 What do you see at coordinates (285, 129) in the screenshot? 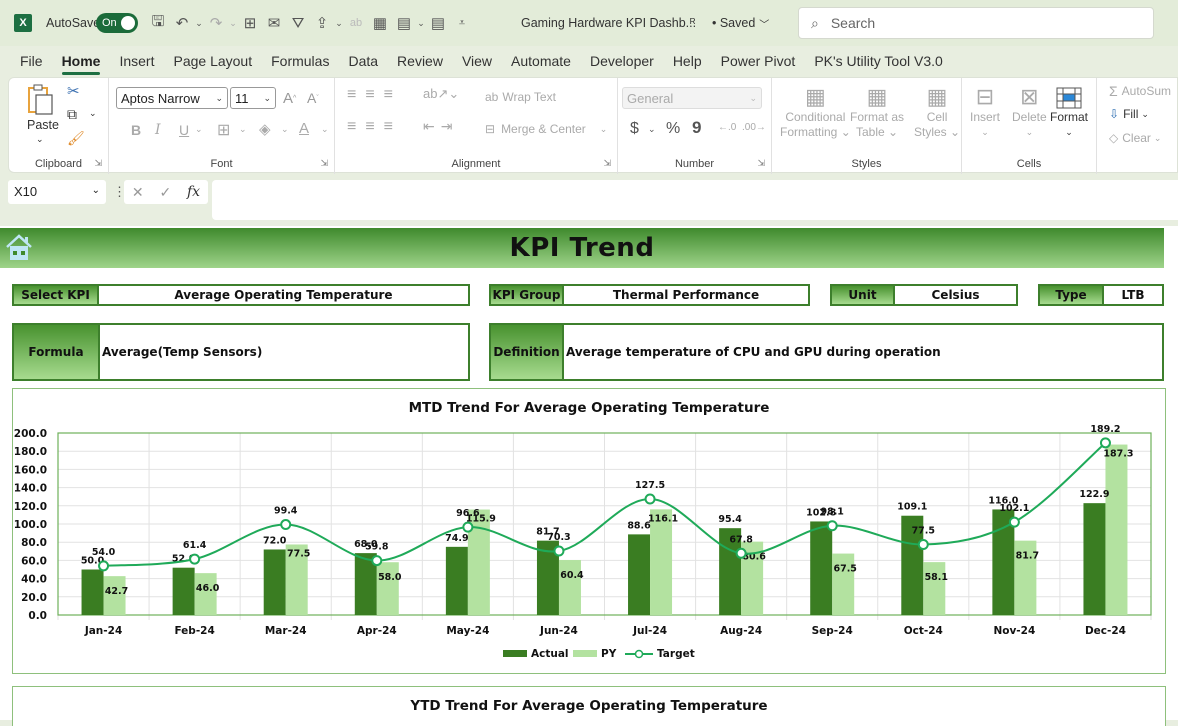
I see `fill-dropdown-icon: ⌄` at bounding box center [285, 129].